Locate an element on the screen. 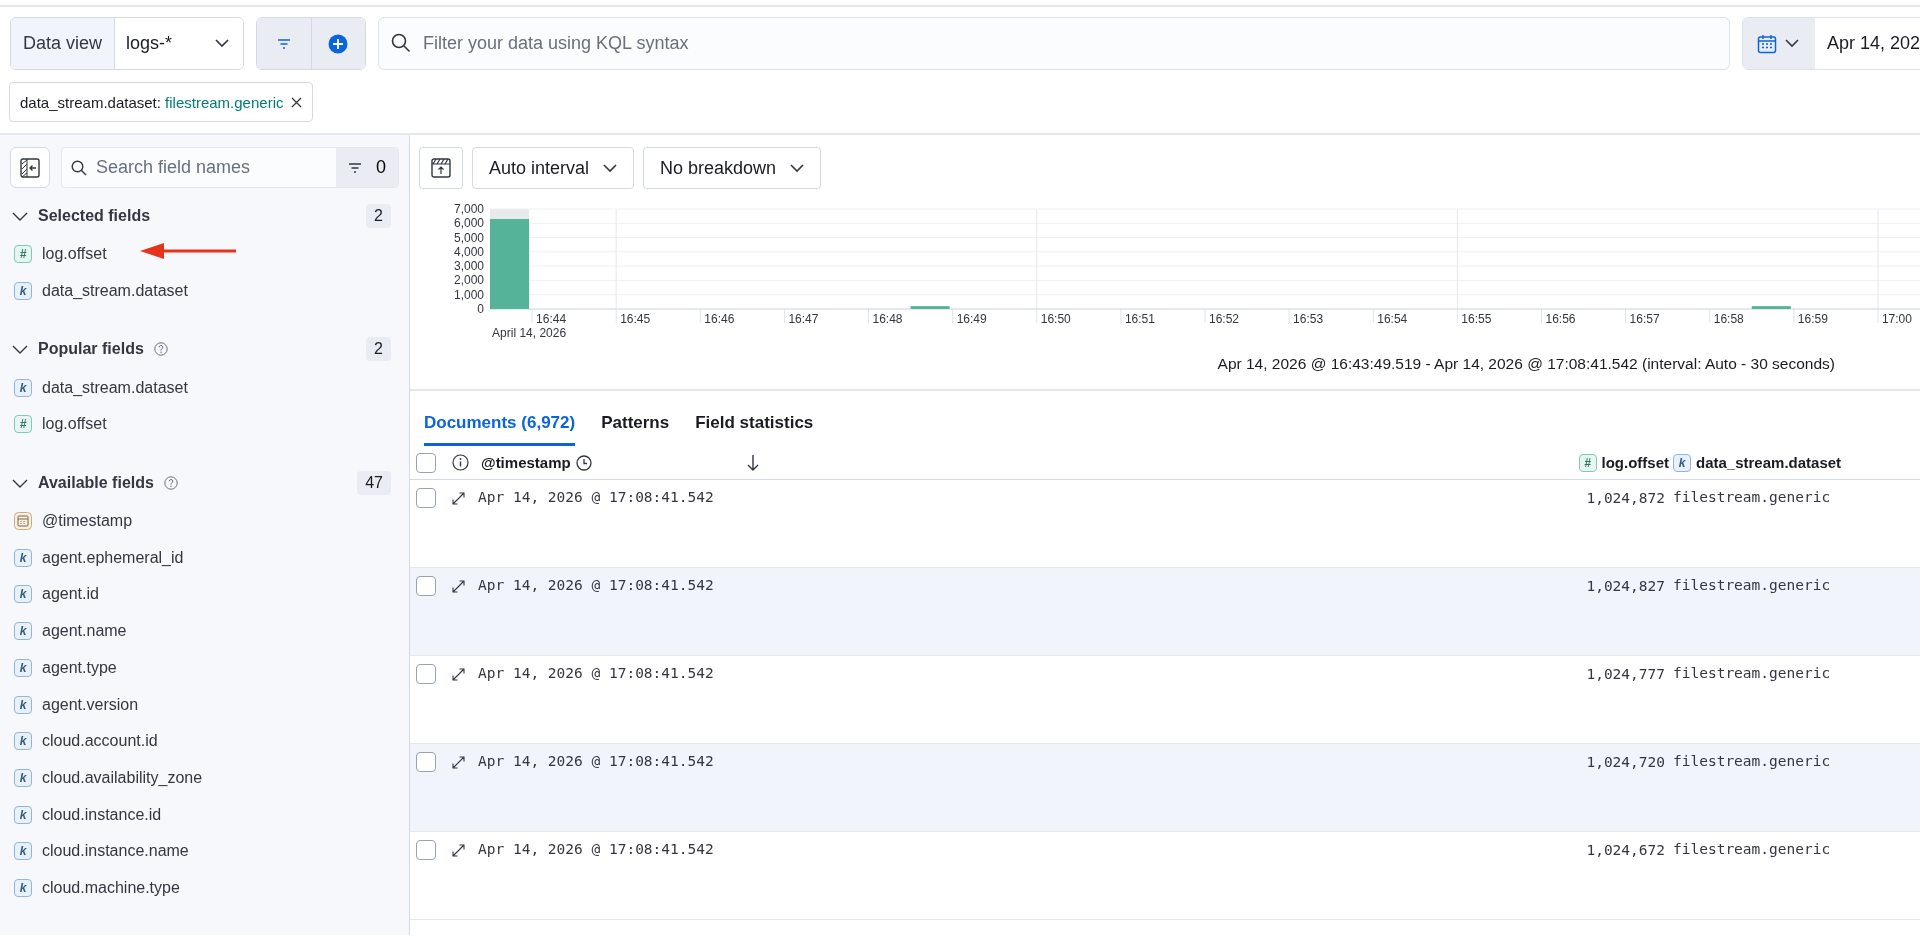 This screenshot has height=938, width=1920. field-name: cloud.instance.name is located at coordinates (115, 851).